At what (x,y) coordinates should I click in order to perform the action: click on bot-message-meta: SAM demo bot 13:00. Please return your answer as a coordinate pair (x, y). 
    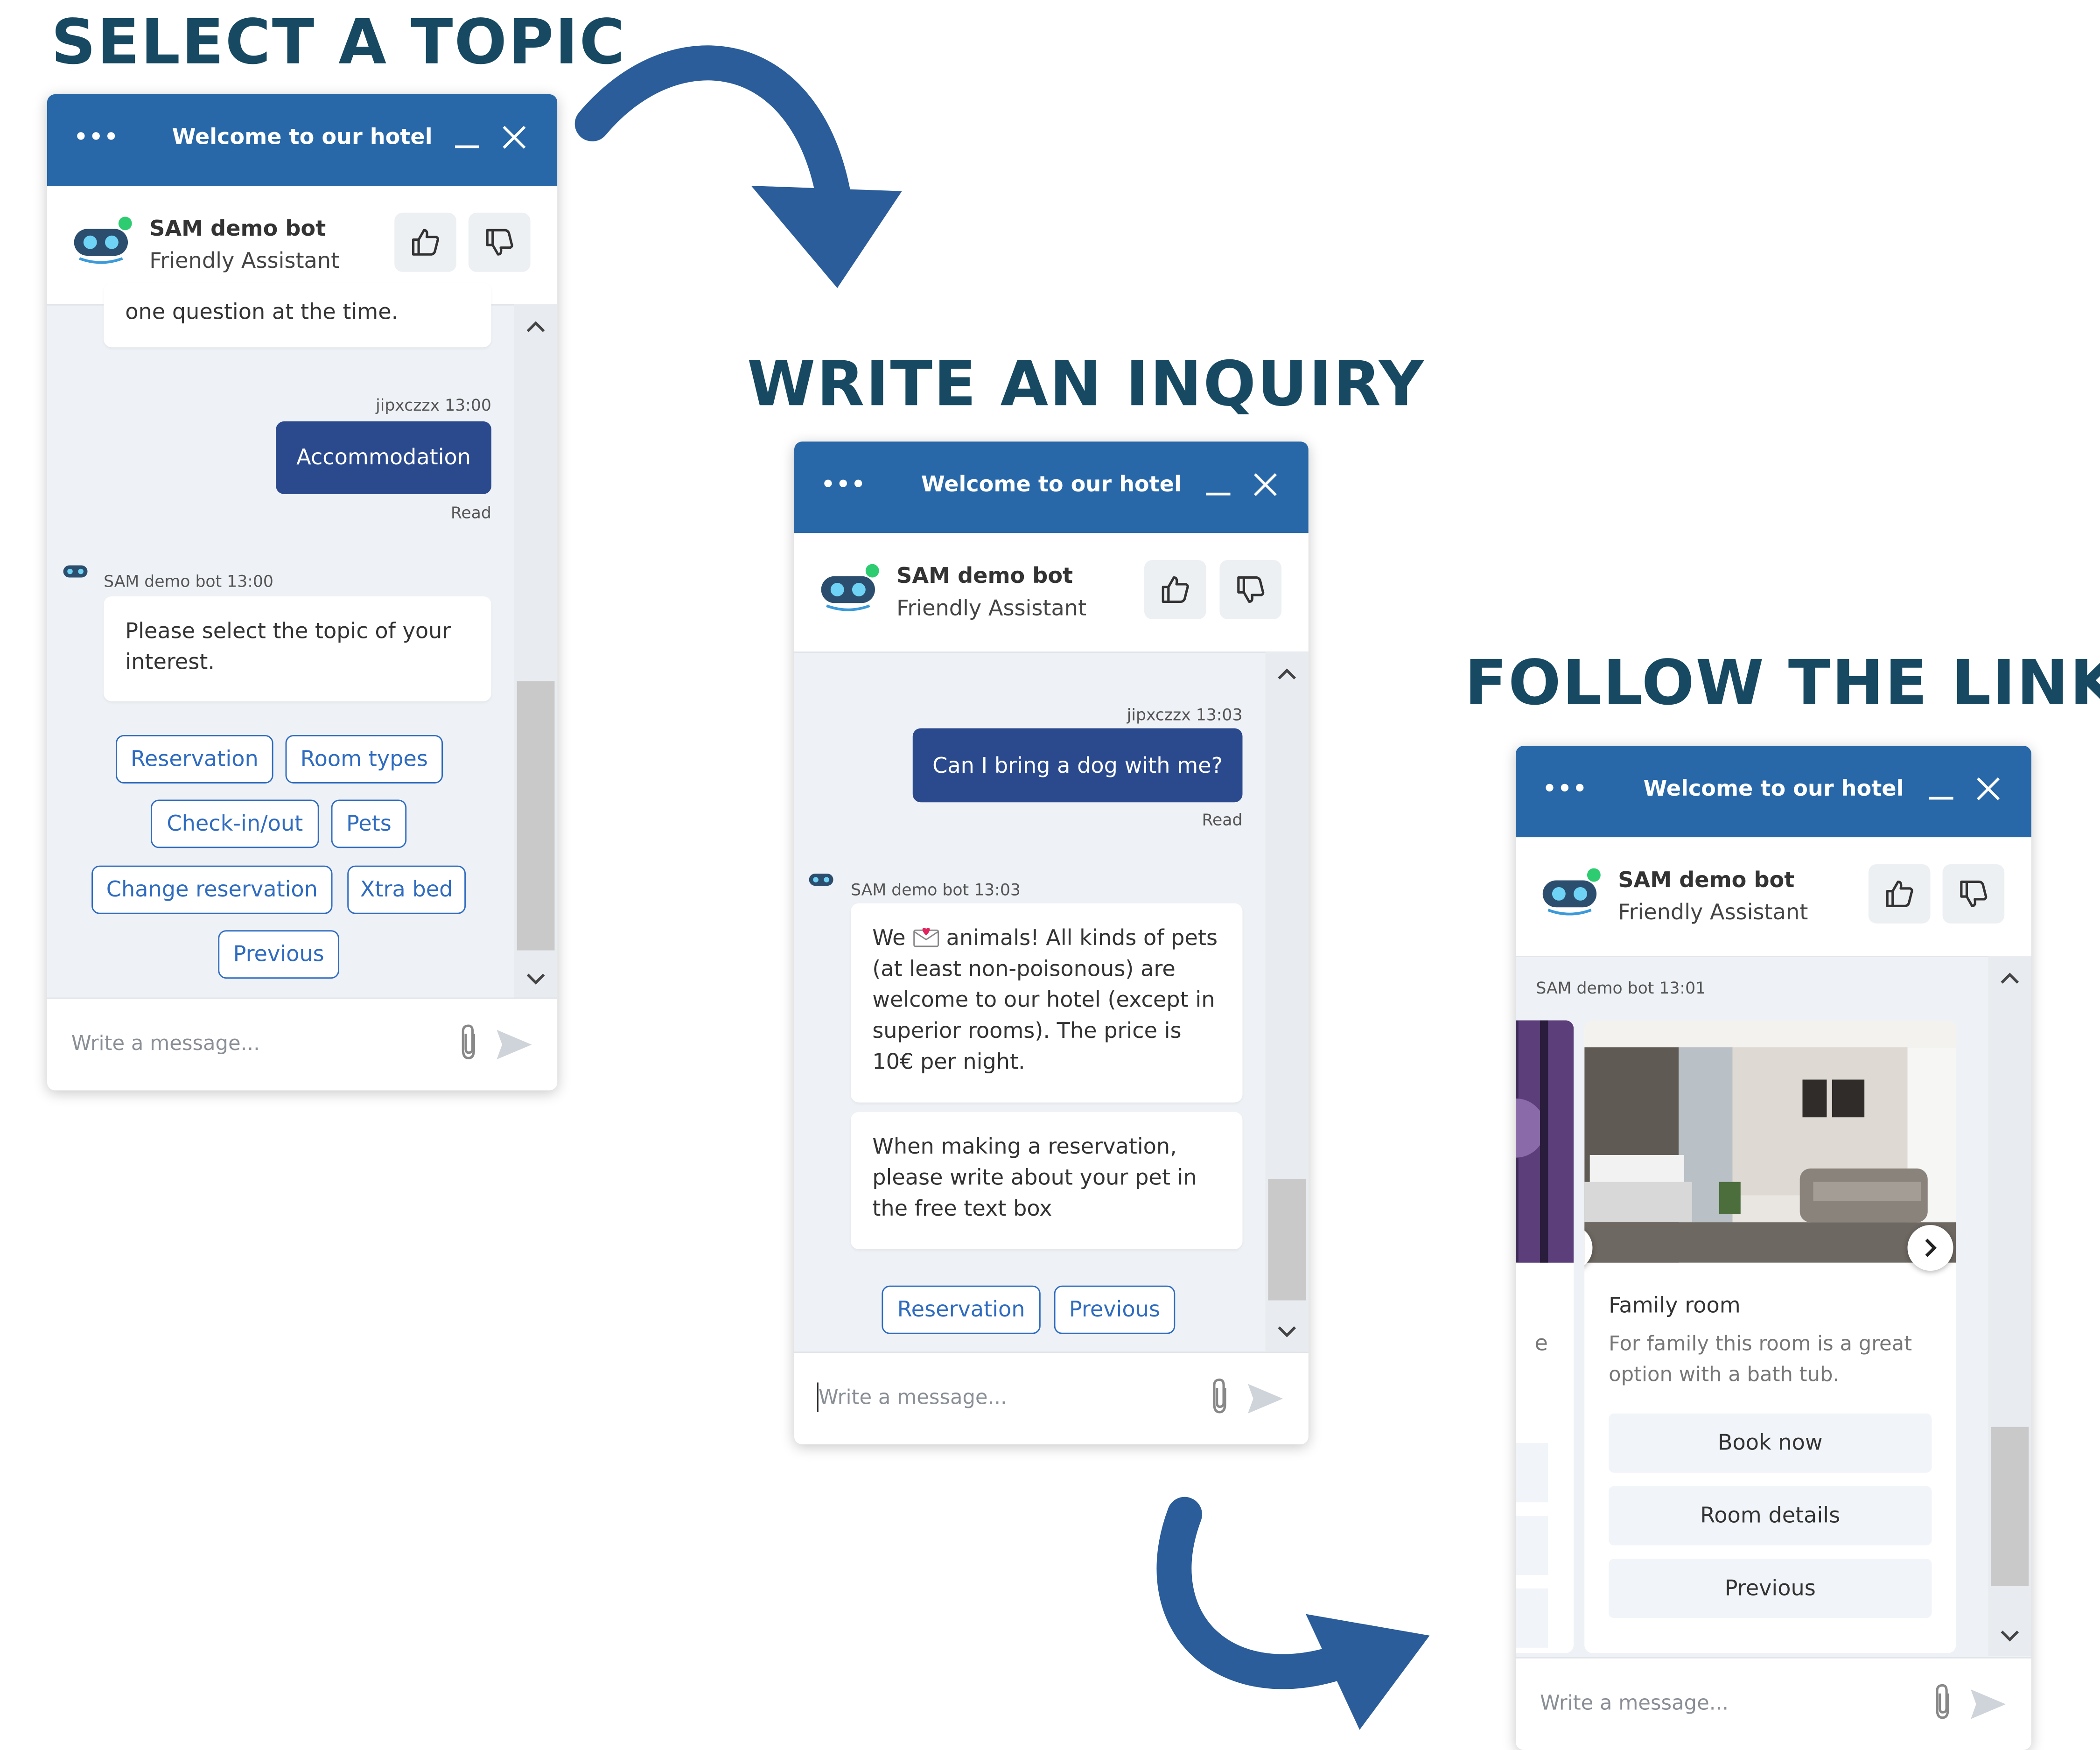
    Looking at the image, I should click on (188, 581).